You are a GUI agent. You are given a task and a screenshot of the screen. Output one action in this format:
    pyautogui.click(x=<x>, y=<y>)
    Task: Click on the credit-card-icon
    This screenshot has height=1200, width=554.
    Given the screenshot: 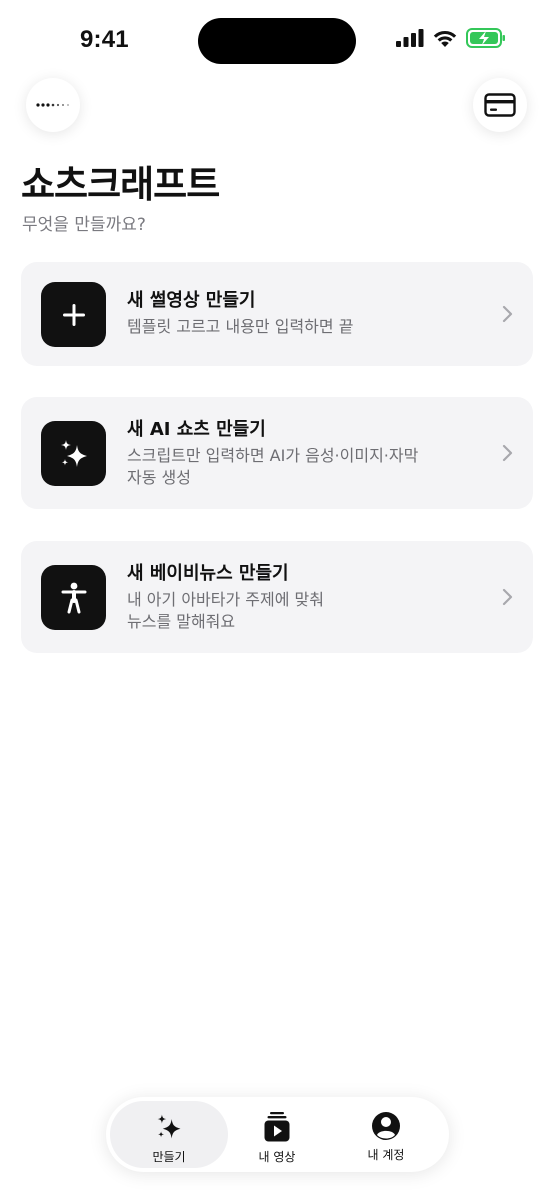 What is the action you would take?
    pyautogui.click(x=500, y=105)
    